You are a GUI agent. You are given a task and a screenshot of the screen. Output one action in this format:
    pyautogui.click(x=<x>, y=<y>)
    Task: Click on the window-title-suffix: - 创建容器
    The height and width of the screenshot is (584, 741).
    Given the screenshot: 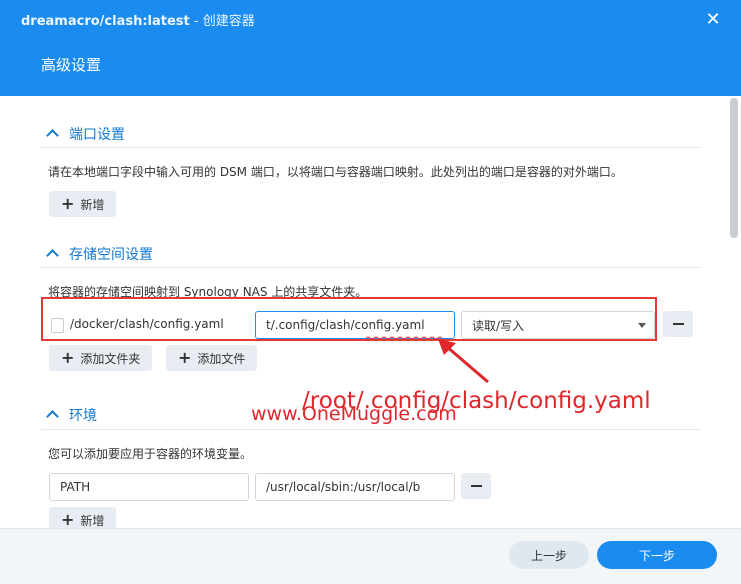 What is the action you would take?
    pyautogui.click(x=222, y=21)
    